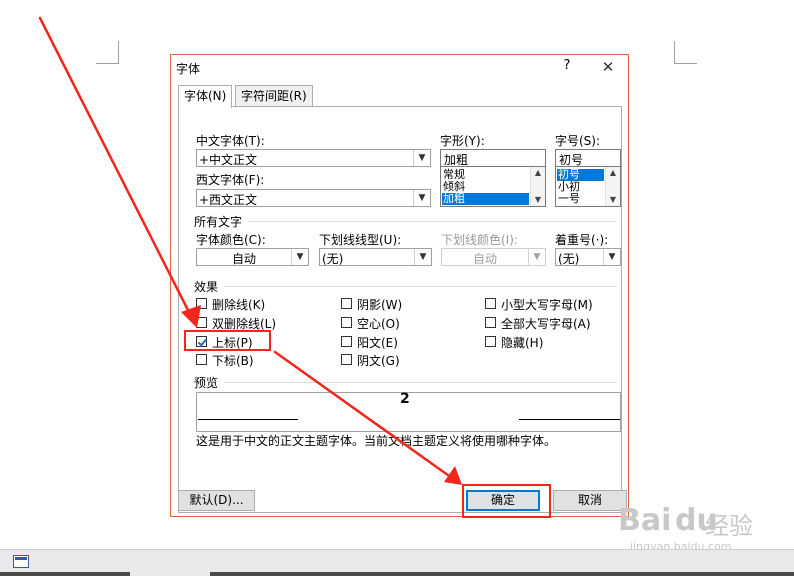  What do you see at coordinates (21, 561) in the screenshot?
I see `document-icon` at bounding box center [21, 561].